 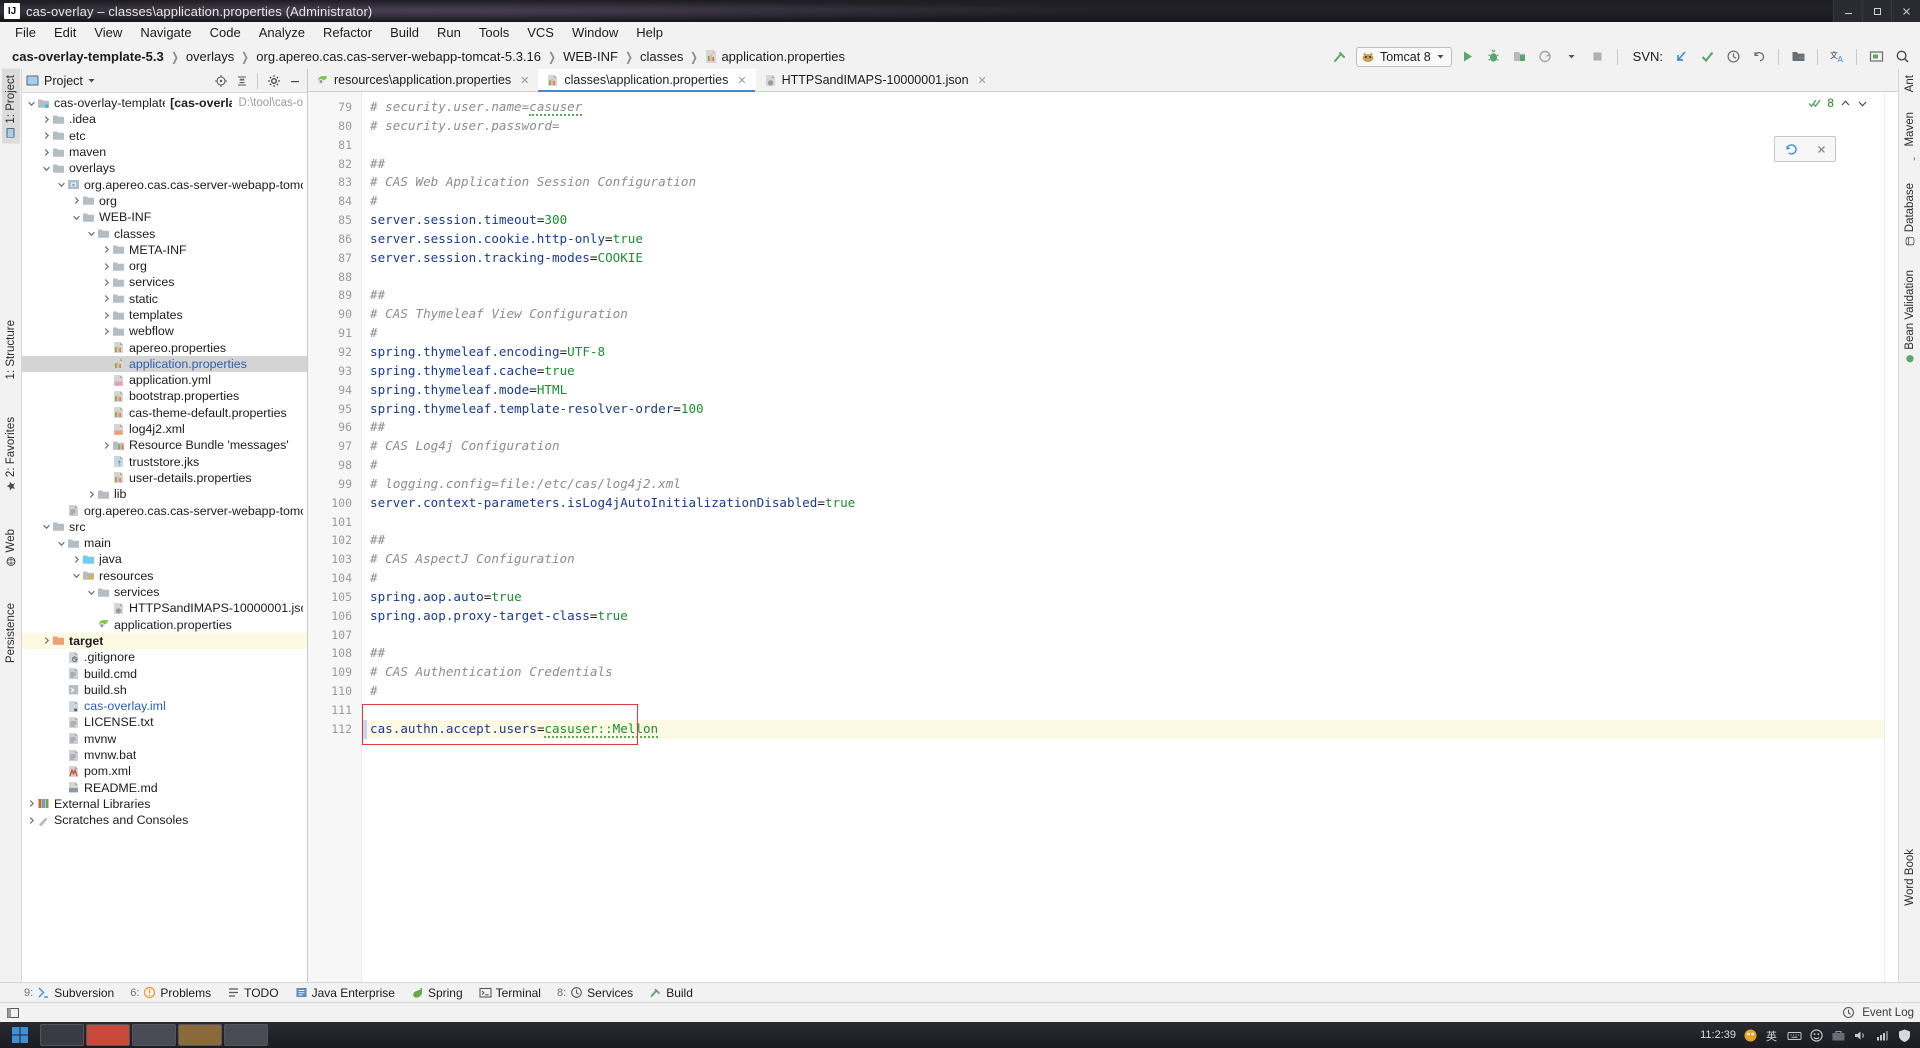 What do you see at coordinates (1340, 57) in the screenshot?
I see `hammer-icon` at bounding box center [1340, 57].